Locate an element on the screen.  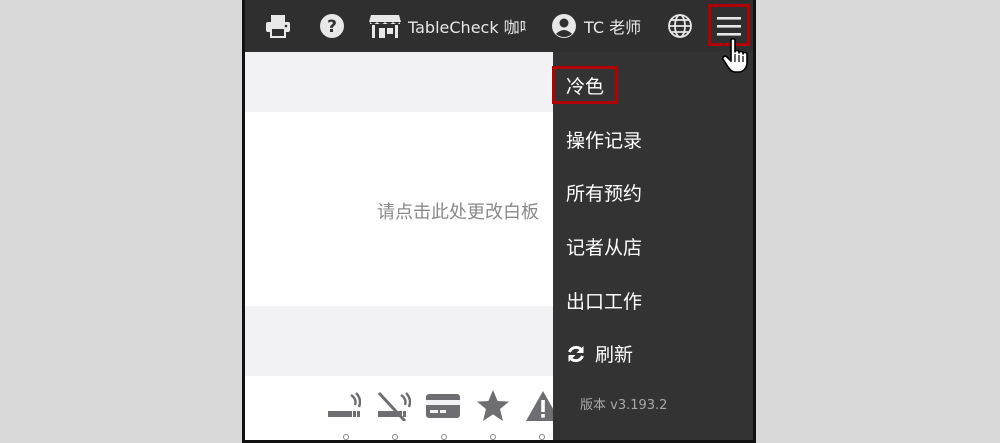
menu-item-activity-log: 操作记录 is located at coordinates (604, 139).